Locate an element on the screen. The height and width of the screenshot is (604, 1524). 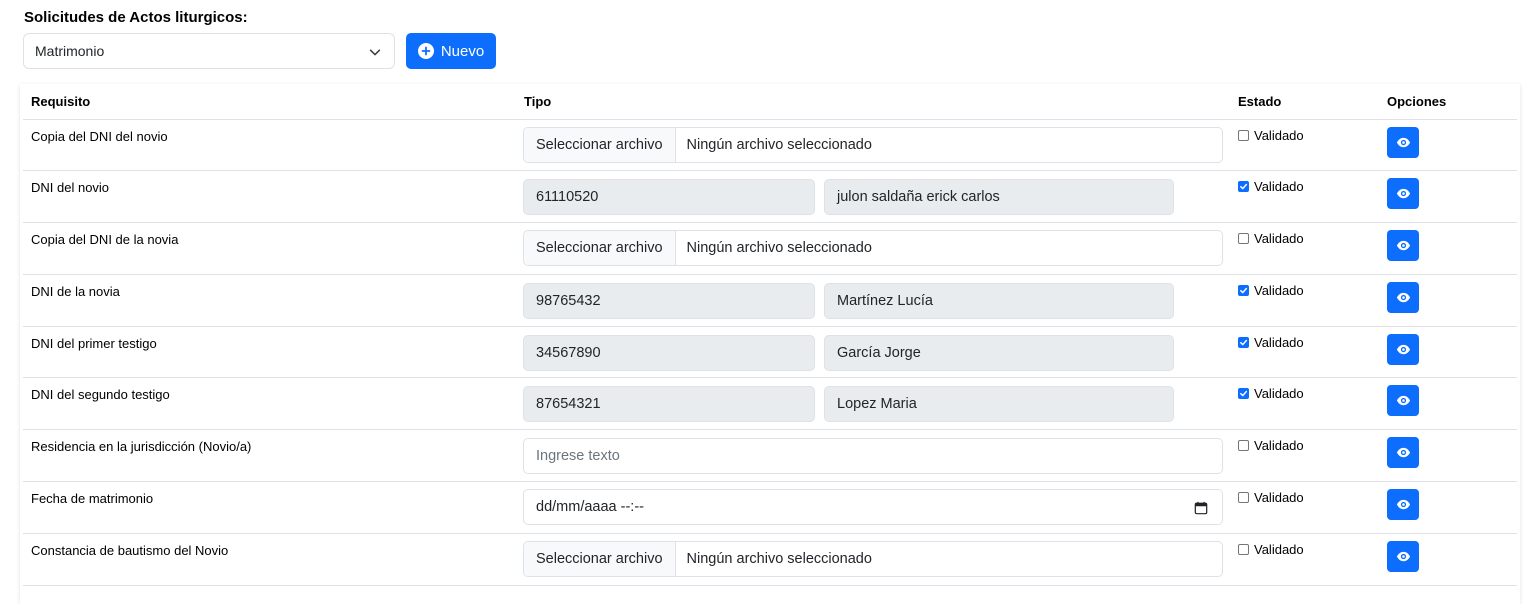
header-tipo: Tipo is located at coordinates (538, 101).